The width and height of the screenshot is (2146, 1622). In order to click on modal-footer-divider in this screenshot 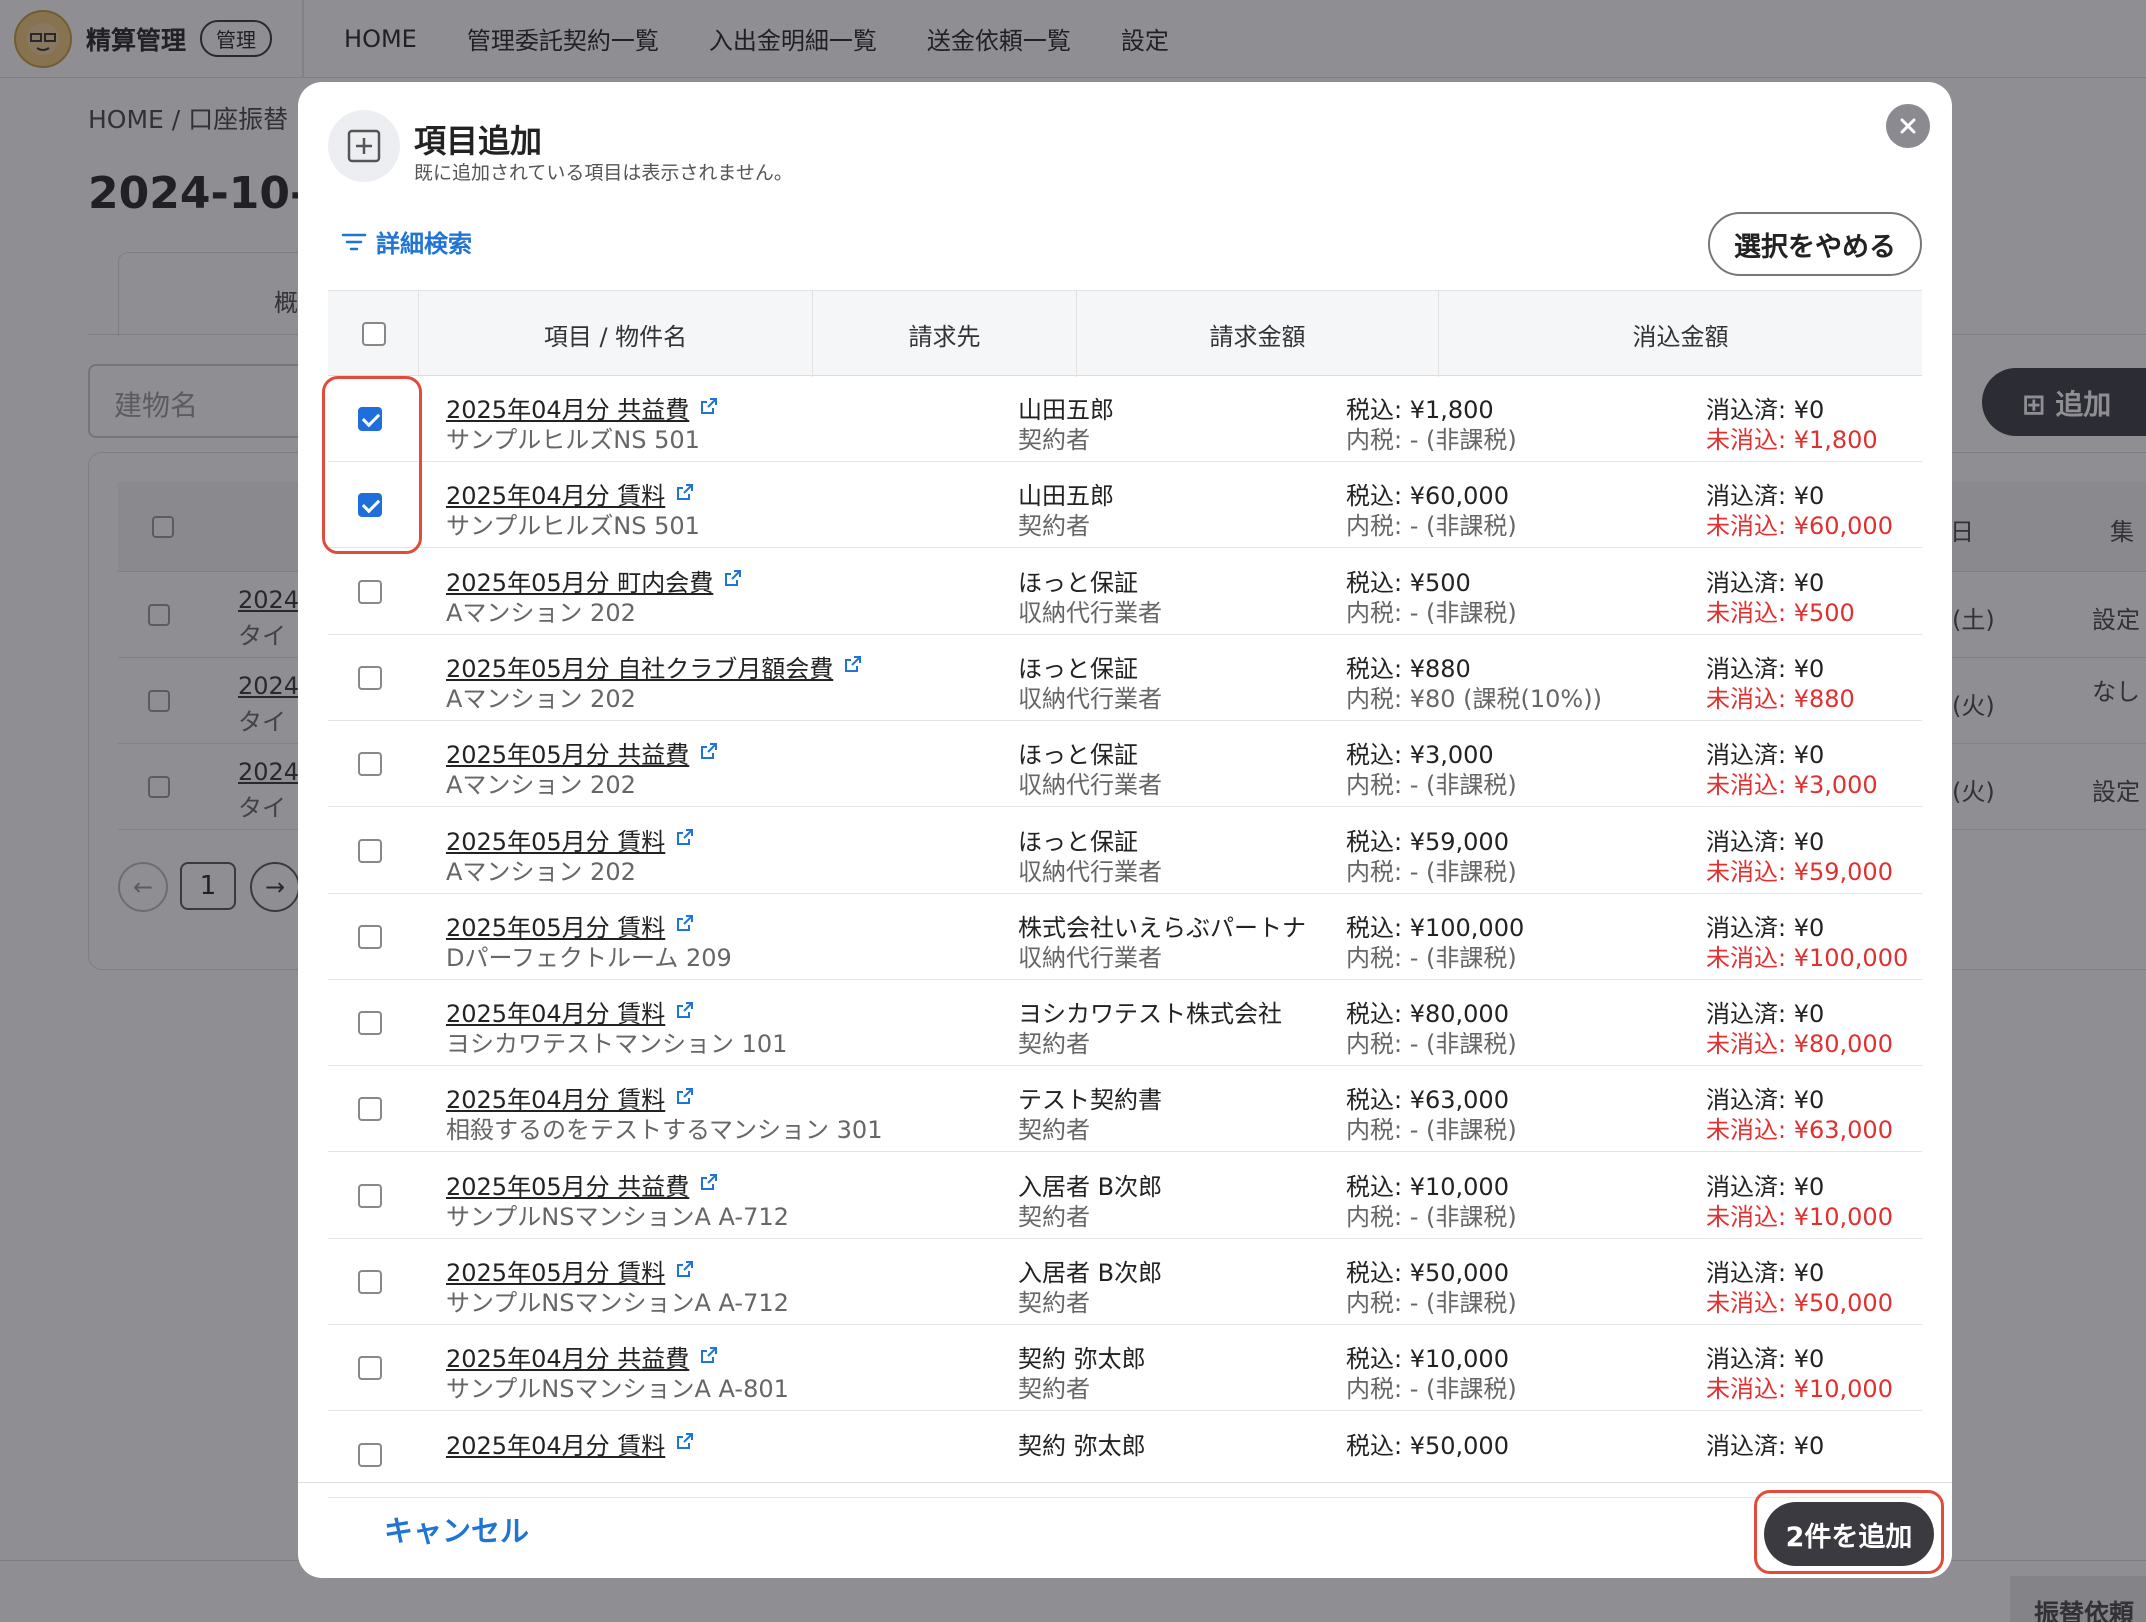, I will do `click(1125, 1482)`.